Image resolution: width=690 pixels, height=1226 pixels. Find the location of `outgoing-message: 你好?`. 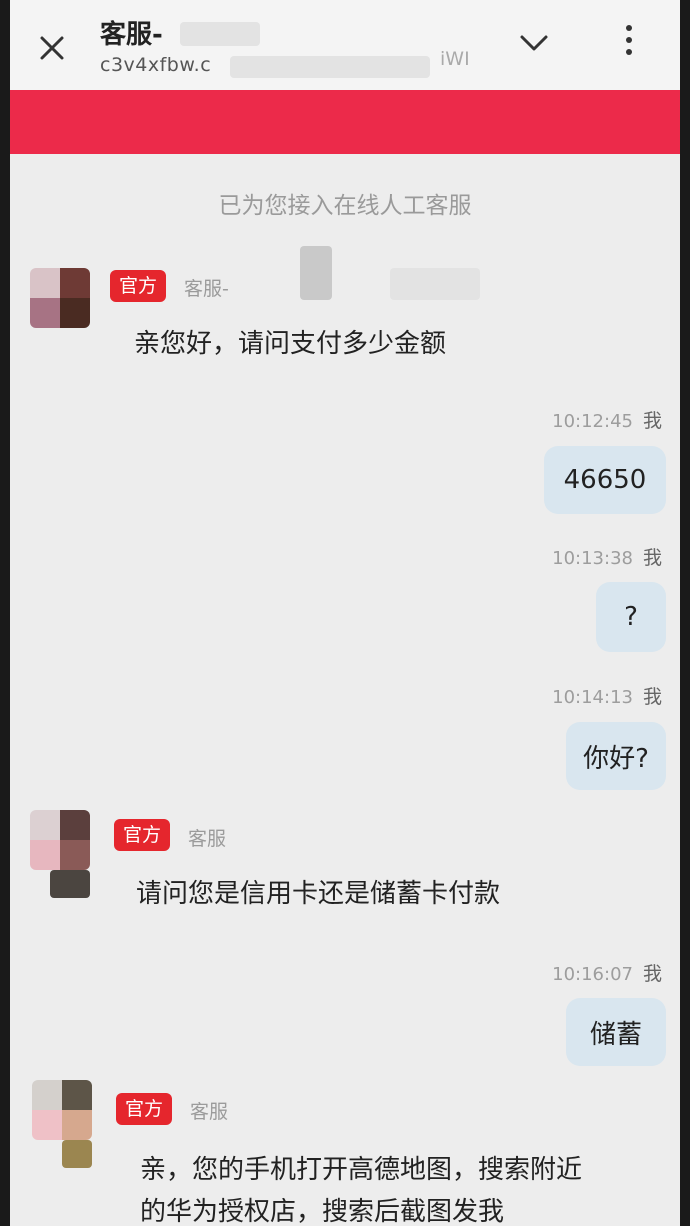

outgoing-message: 你好? is located at coordinates (616, 756).